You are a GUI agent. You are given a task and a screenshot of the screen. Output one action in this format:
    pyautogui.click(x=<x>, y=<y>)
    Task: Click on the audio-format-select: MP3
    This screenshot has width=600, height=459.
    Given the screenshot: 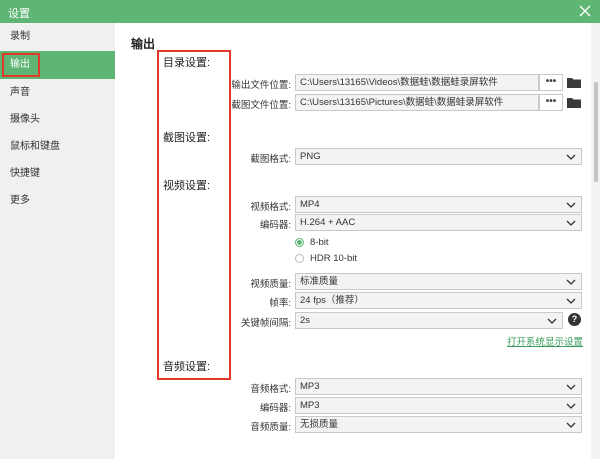 What is the action you would take?
    pyautogui.click(x=438, y=386)
    